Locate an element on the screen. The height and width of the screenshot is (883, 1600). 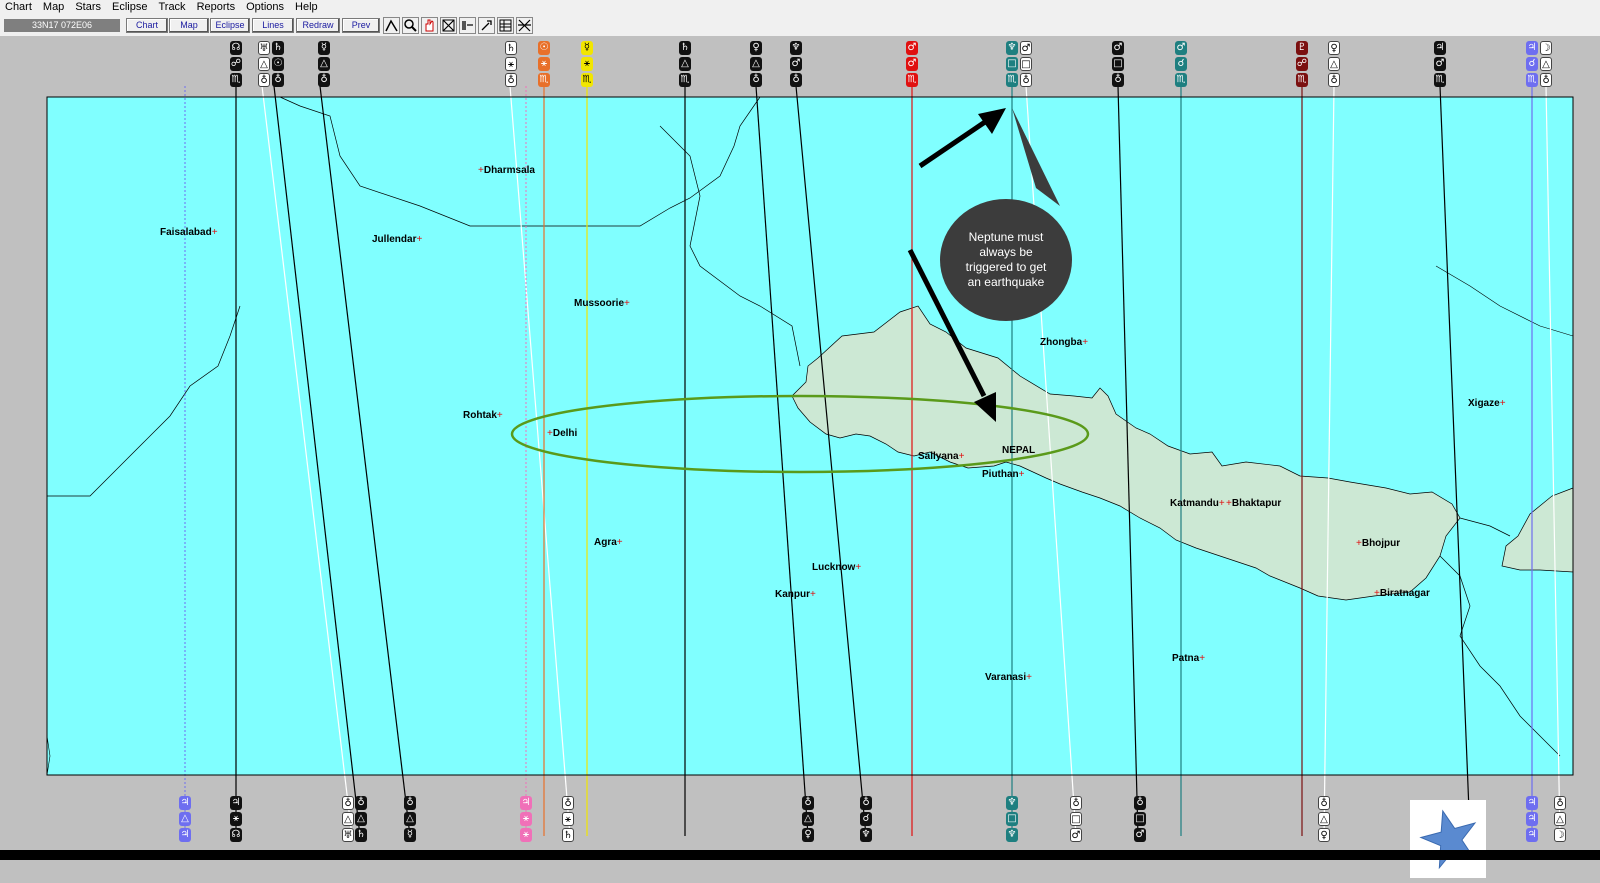
menu-chart: Chart is located at coordinates (19, 7).